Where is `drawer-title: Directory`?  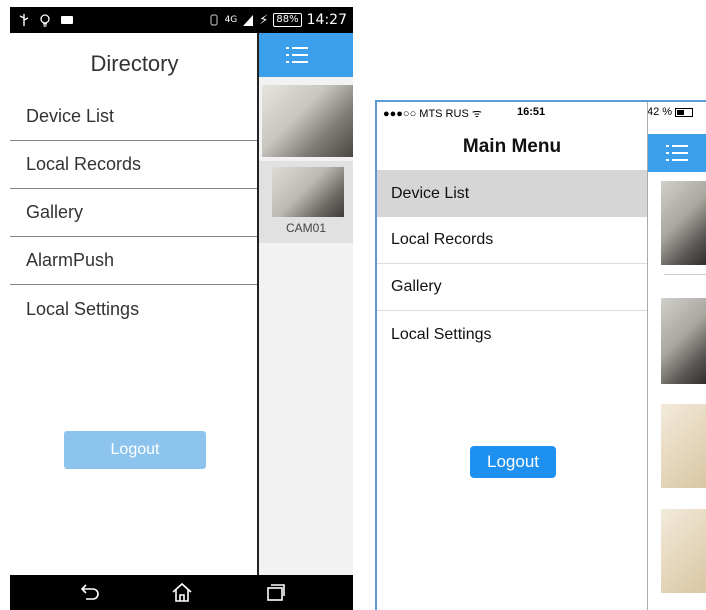
drawer-title: Directory is located at coordinates (134, 63).